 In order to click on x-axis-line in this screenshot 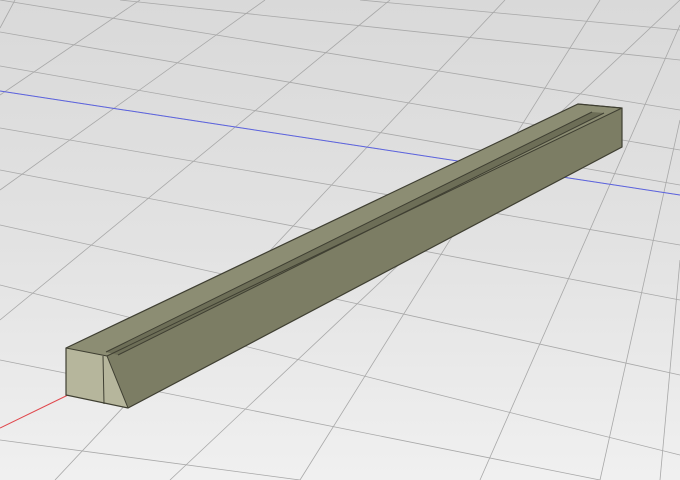, I will do `click(34, 411)`.